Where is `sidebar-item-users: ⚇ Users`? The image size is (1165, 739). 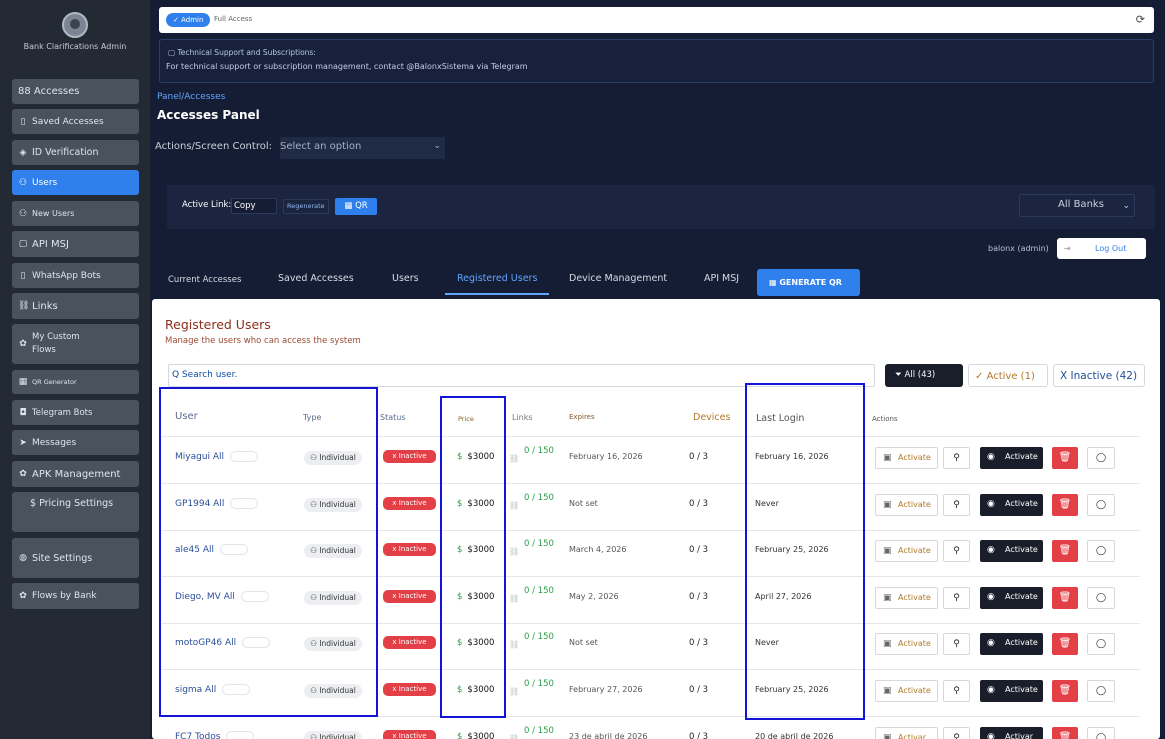 sidebar-item-users: ⚇ Users is located at coordinates (75, 182).